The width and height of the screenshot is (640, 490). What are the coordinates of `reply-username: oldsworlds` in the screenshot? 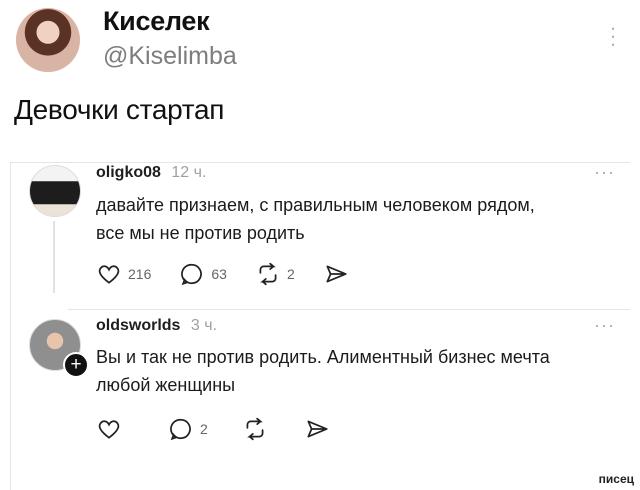 It's located at (138, 325).